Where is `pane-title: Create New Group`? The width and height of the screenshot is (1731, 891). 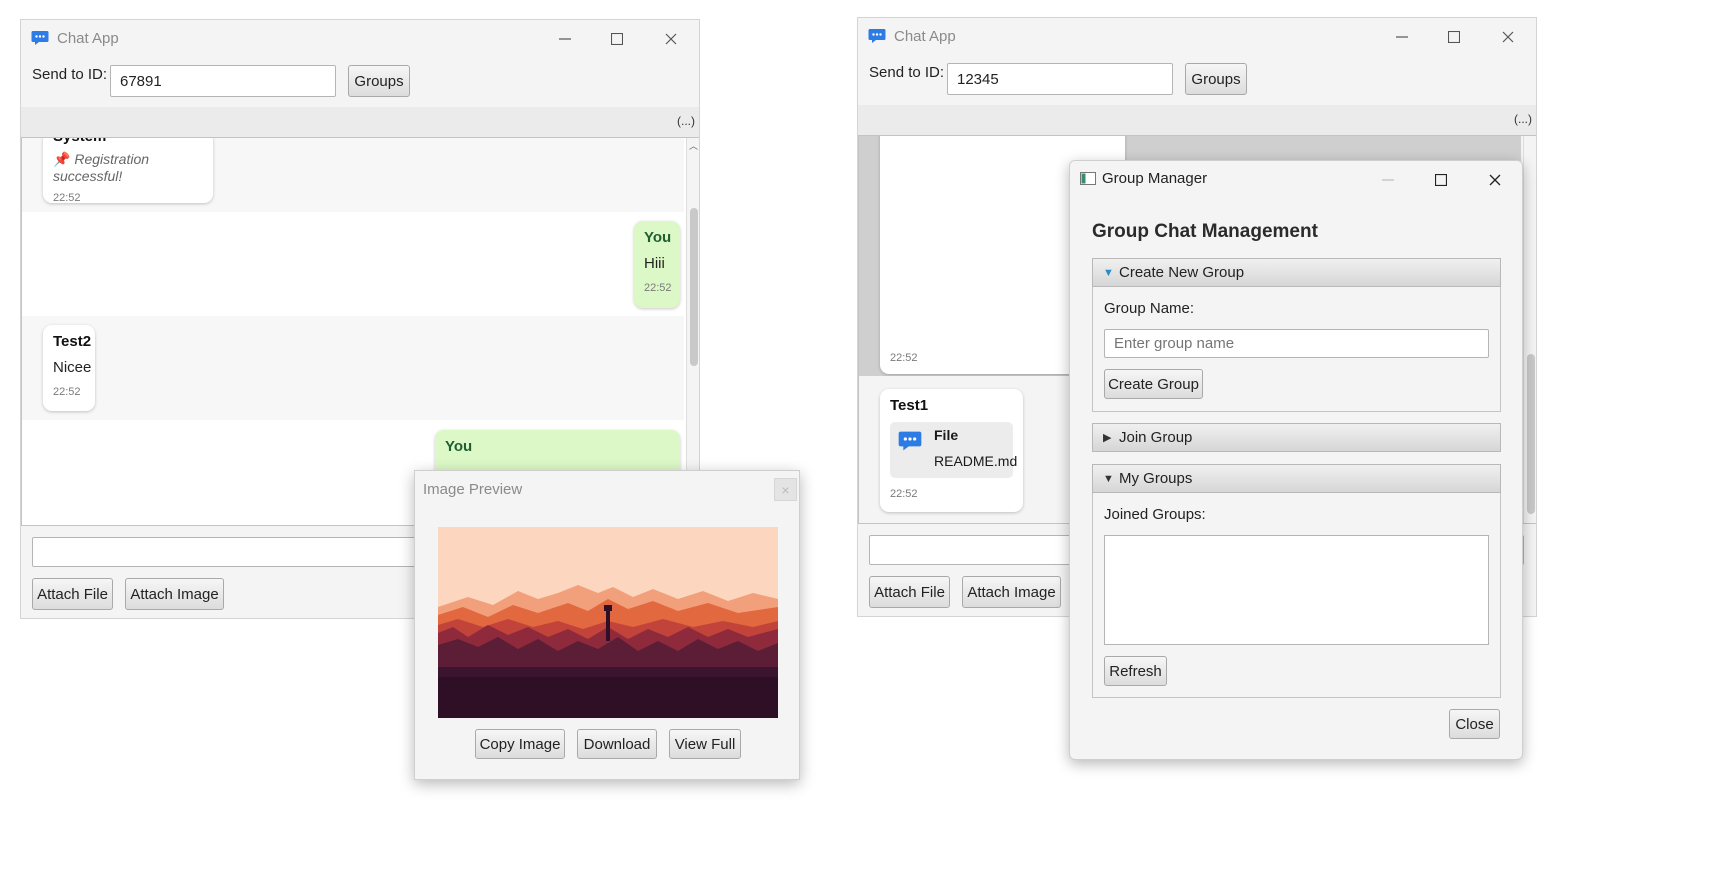 pane-title: Create New Group is located at coordinates (1182, 272).